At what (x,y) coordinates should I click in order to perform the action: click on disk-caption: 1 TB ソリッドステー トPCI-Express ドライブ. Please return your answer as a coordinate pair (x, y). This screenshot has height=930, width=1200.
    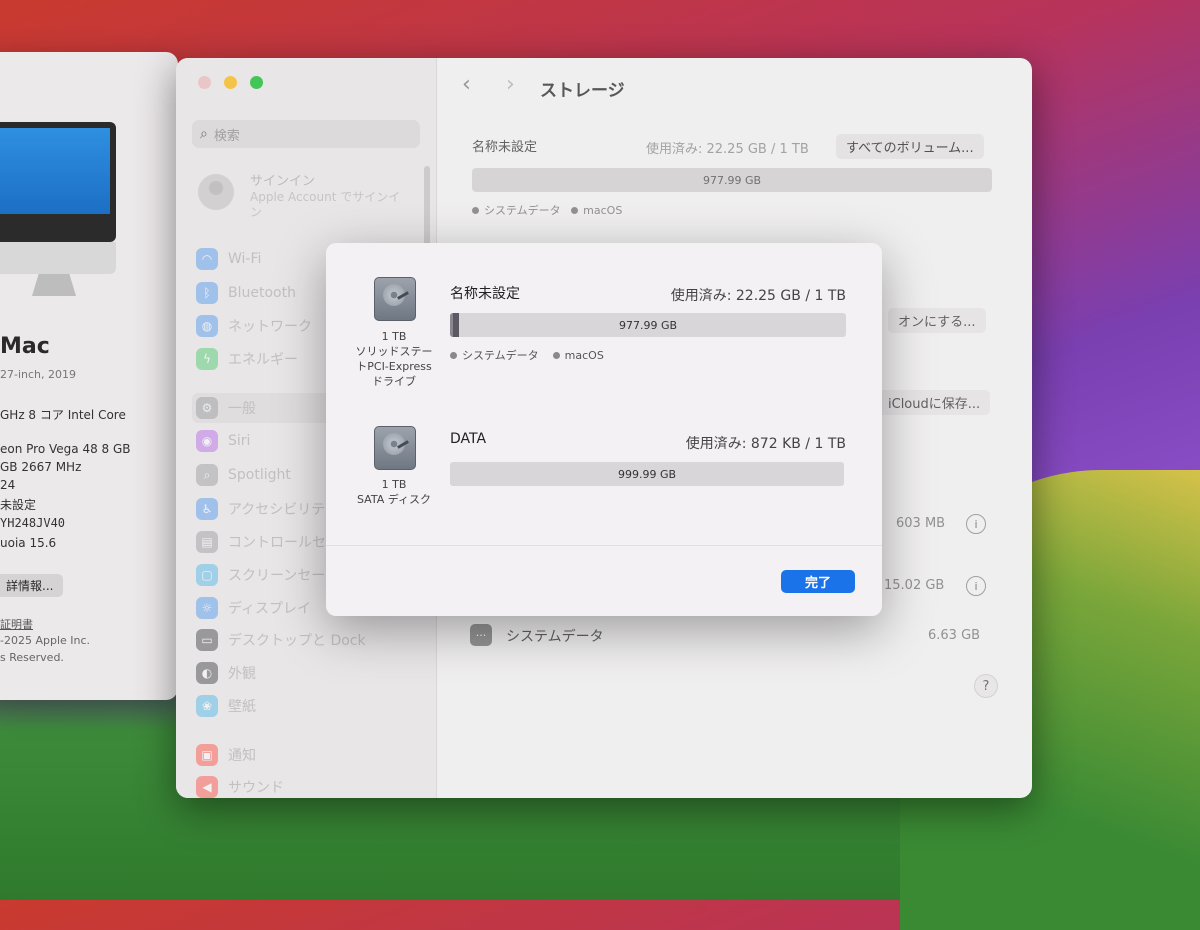
    Looking at the image, I should click on (394, 359).